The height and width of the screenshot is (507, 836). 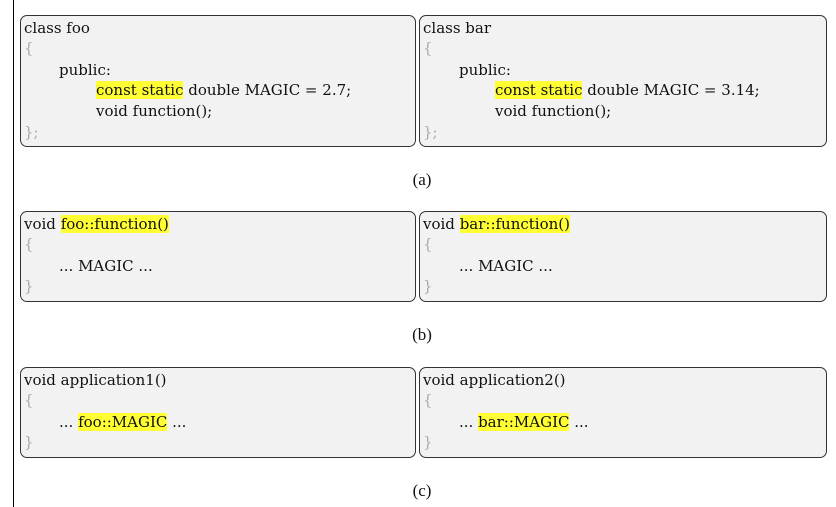 I want to click on function-signature: void application2(), so click(x=494, y=380).